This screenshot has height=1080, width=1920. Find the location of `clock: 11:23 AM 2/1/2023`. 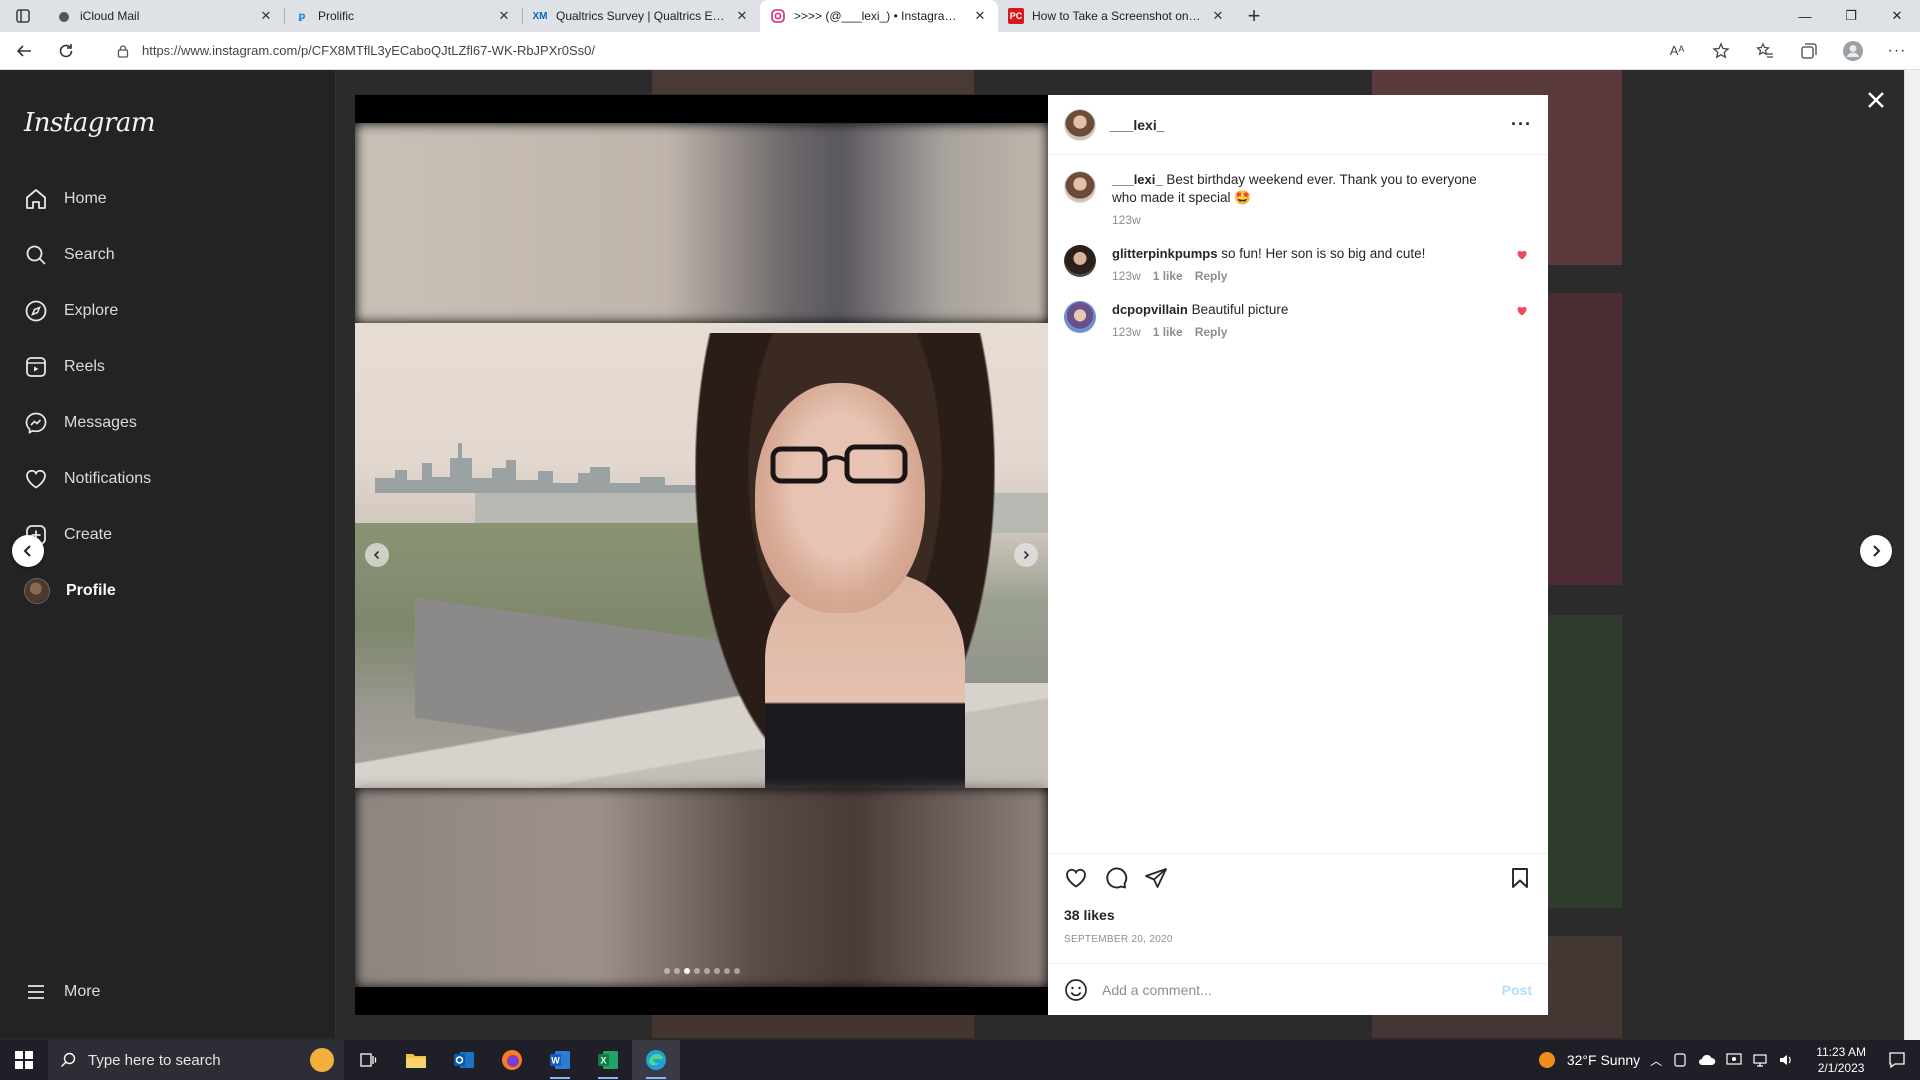

clock: 11:23 AM 2/1/2023 is located at coordinates (1841, 1060).